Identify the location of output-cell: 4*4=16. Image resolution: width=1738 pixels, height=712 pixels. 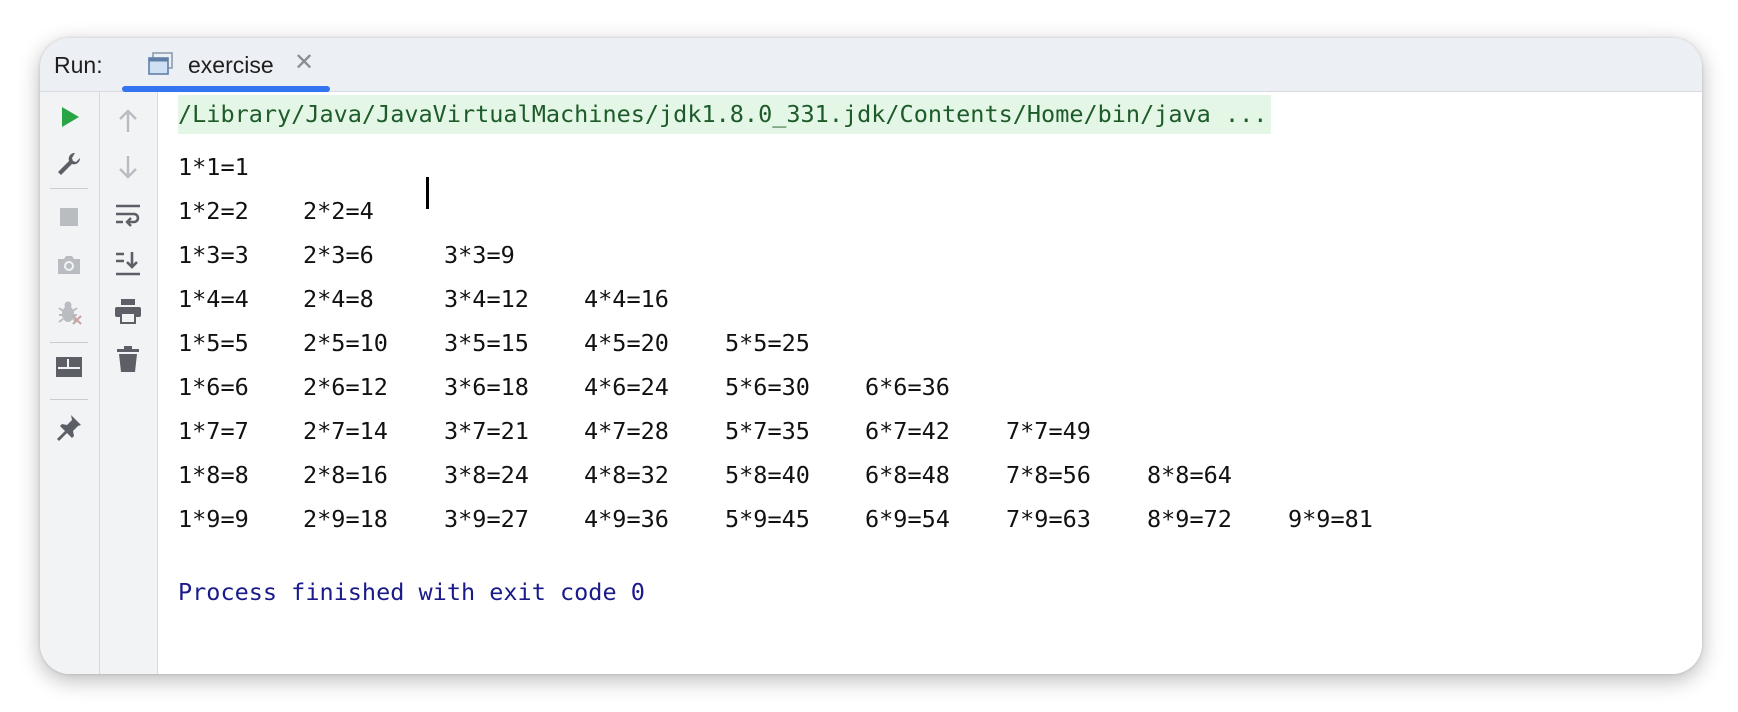
(626, 299).